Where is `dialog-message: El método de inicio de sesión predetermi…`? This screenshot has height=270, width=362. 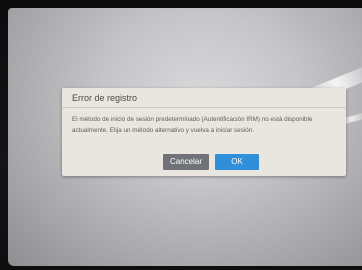 dialog-message: El método de inicio de sesión predetermi… is located at coordinates (192, 125).